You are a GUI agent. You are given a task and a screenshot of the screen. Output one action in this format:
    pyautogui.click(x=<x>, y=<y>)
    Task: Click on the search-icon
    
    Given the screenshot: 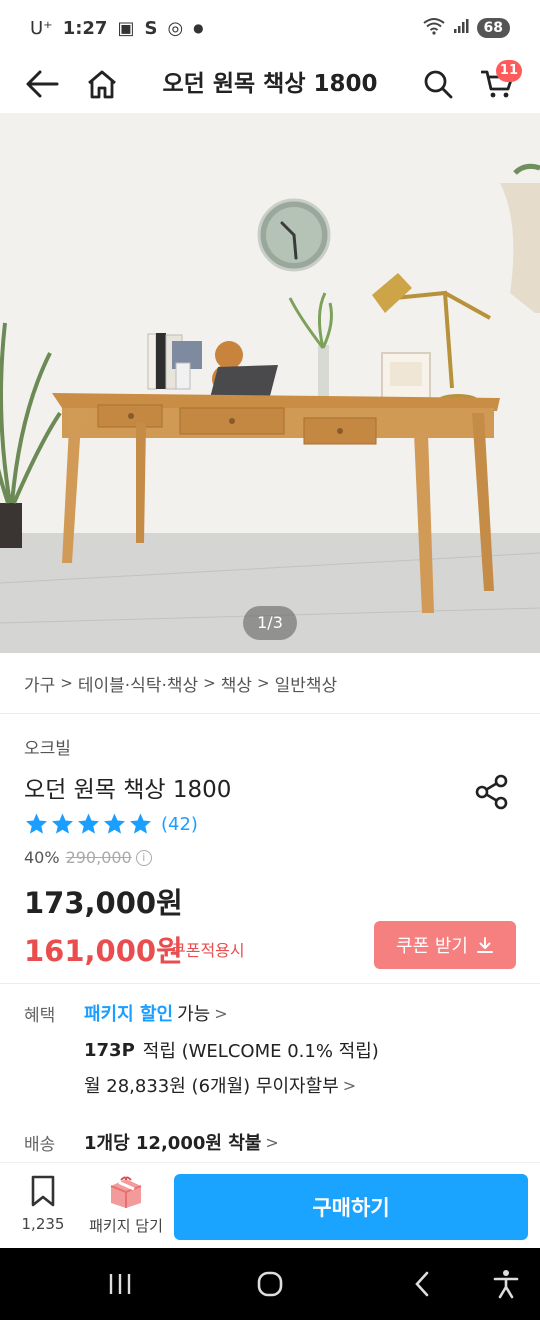 What is the action you would take?
    pyautogui.click(x=438, y=84)
    